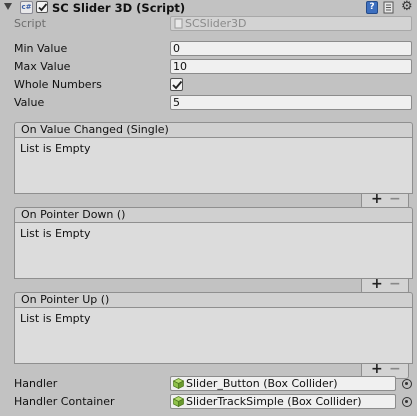 The height and width of the screenshot is (416, 417). What do you see at coordinates (213, 215) in the screenshot?
I see `event-title: On Pointer Down ()` at bounding box center [213, 215].